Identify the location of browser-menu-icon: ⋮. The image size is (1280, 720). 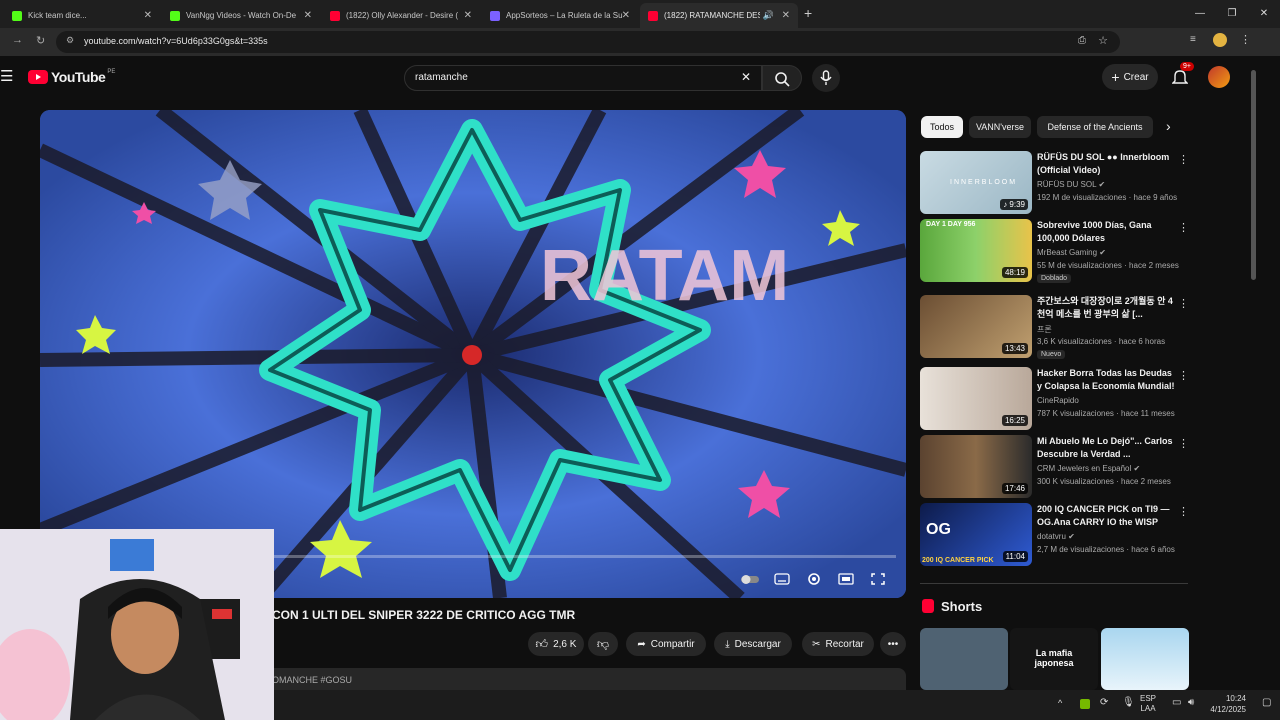
(1245, 39).